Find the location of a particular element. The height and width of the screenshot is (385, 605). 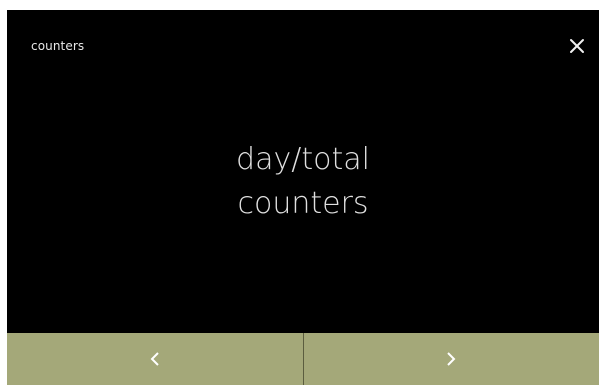

close-button is located at coordinates (577, 46).